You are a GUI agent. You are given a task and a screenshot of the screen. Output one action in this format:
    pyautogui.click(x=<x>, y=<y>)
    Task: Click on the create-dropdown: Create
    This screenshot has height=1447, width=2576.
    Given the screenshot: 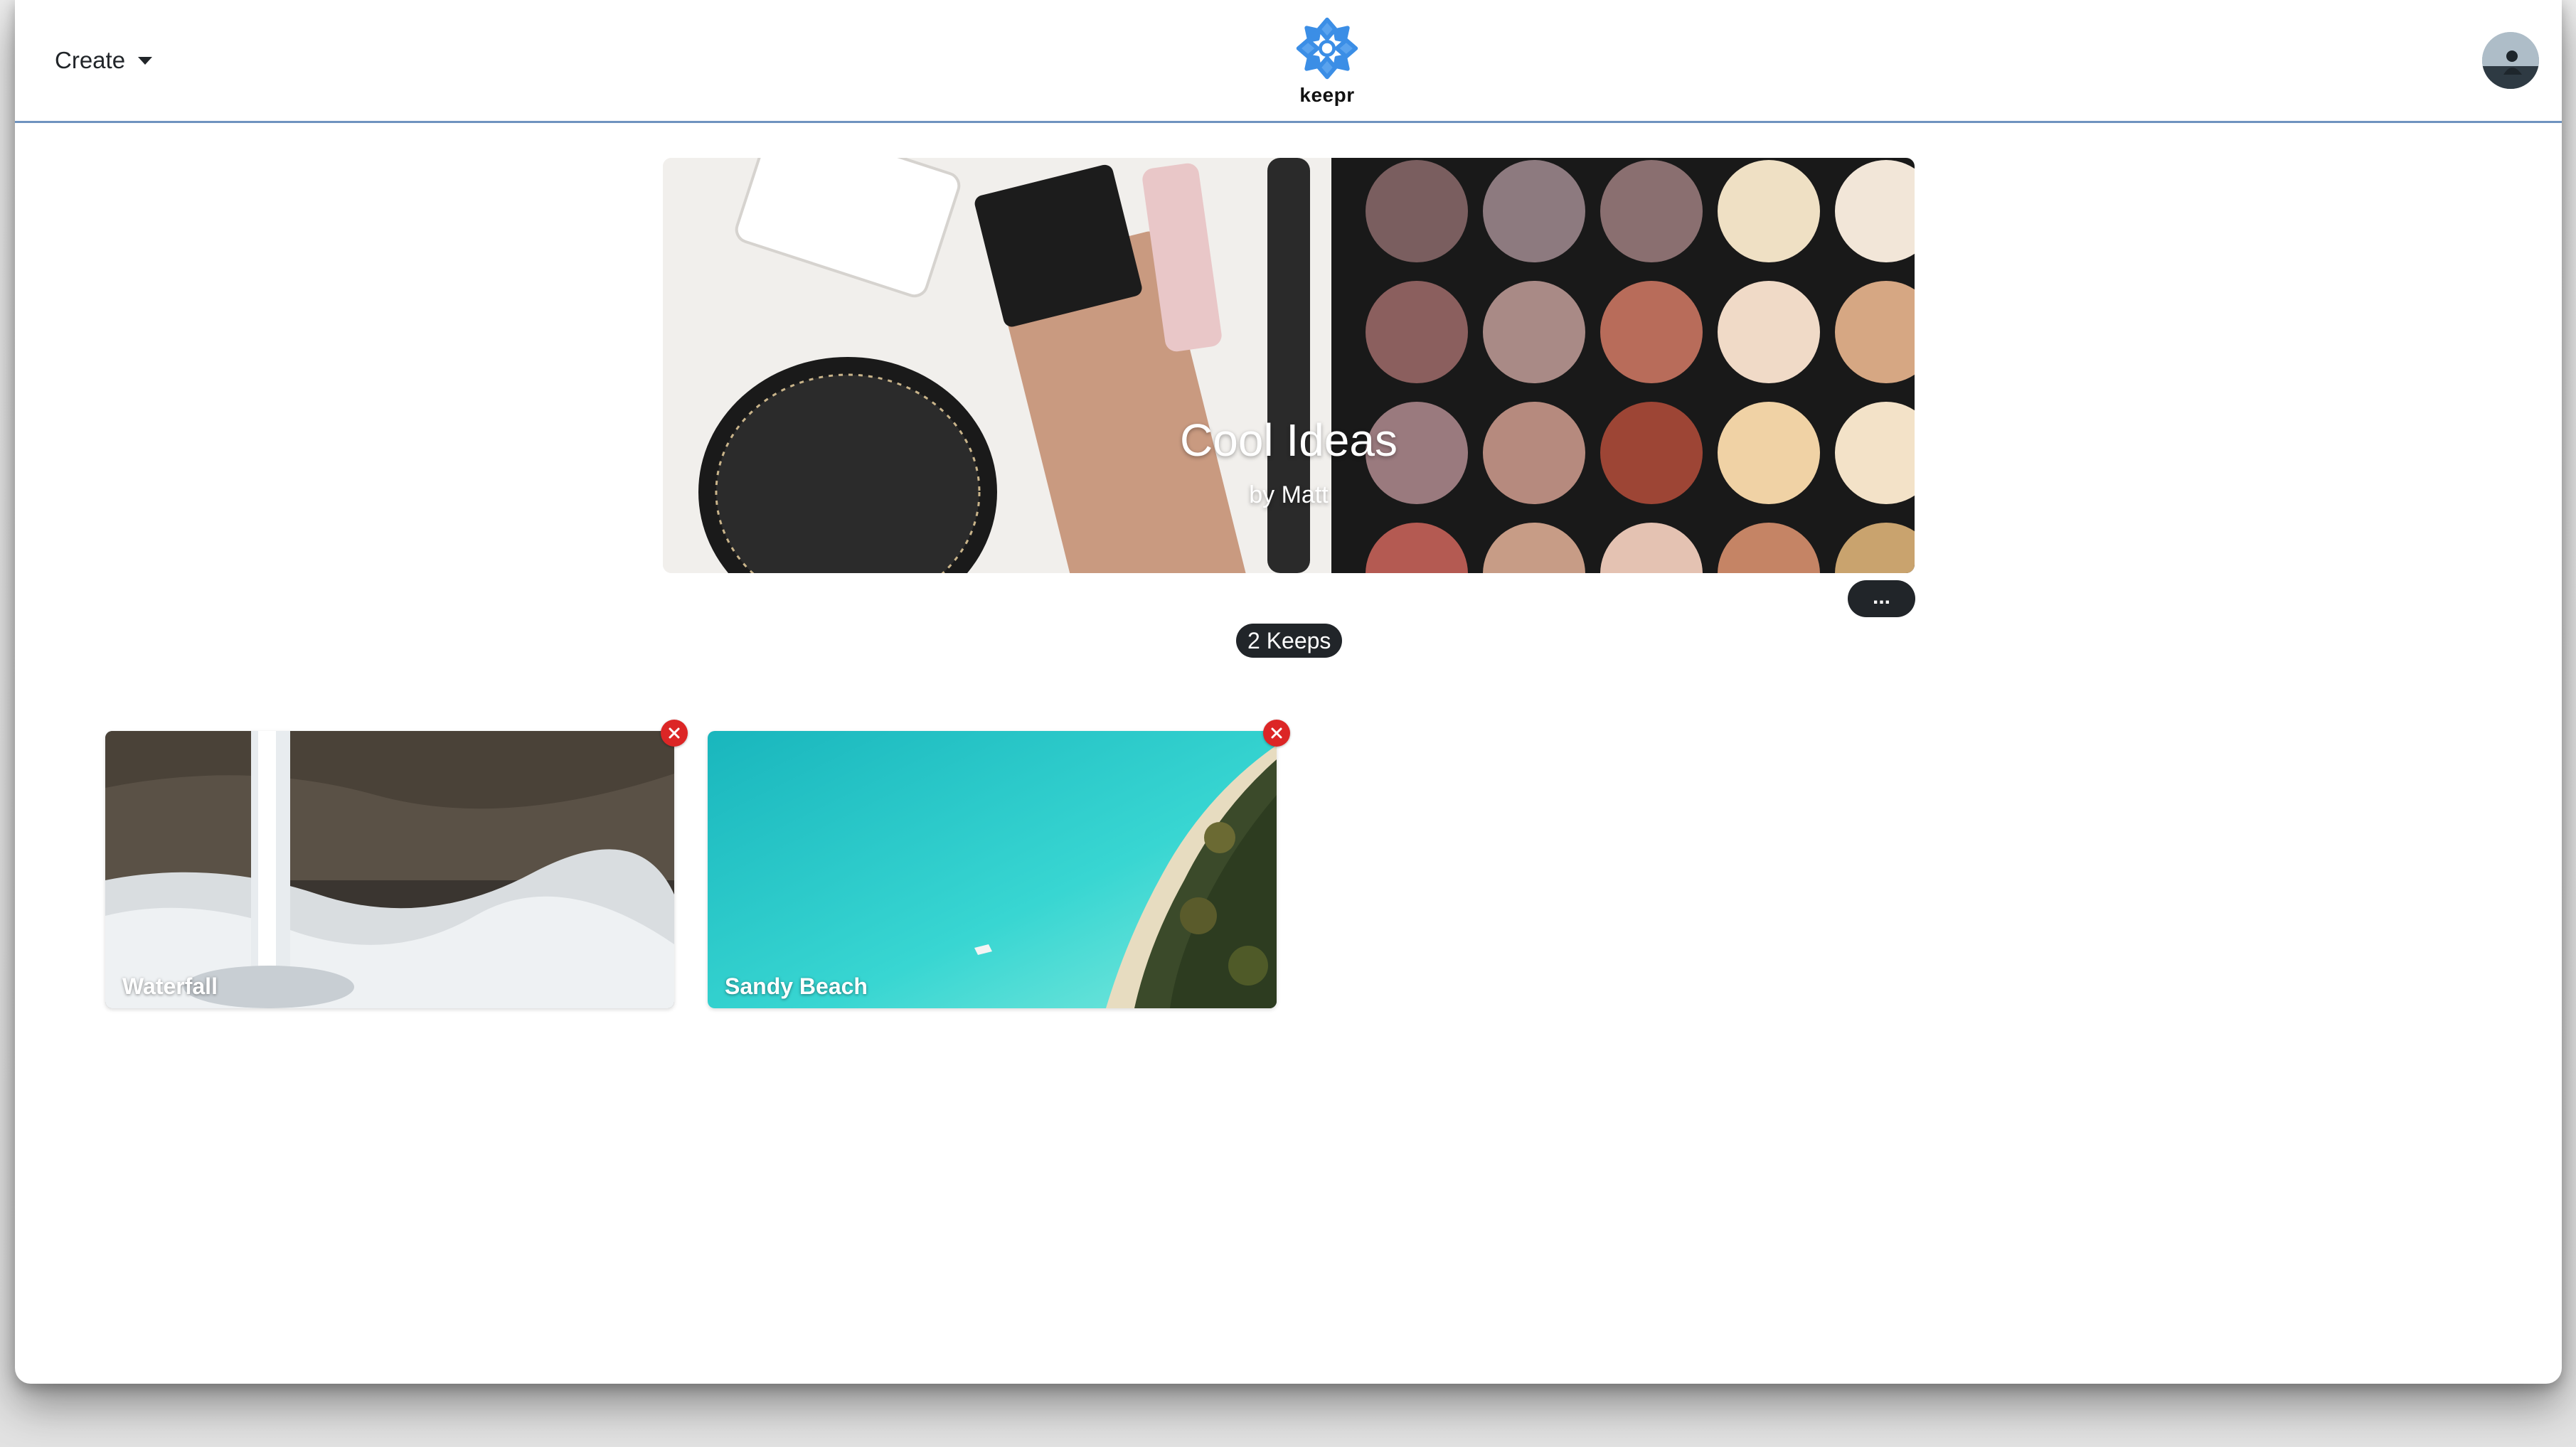 What is the action you would take?
    pyautogui.click(x=104, y=60)
    